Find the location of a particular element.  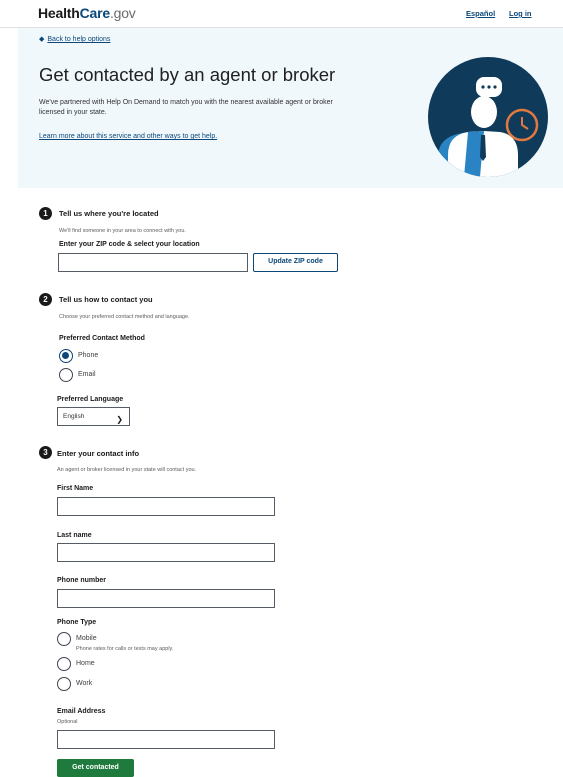

back-to-help-link: ◆ Back to help options is located at coordinates (74, 39).